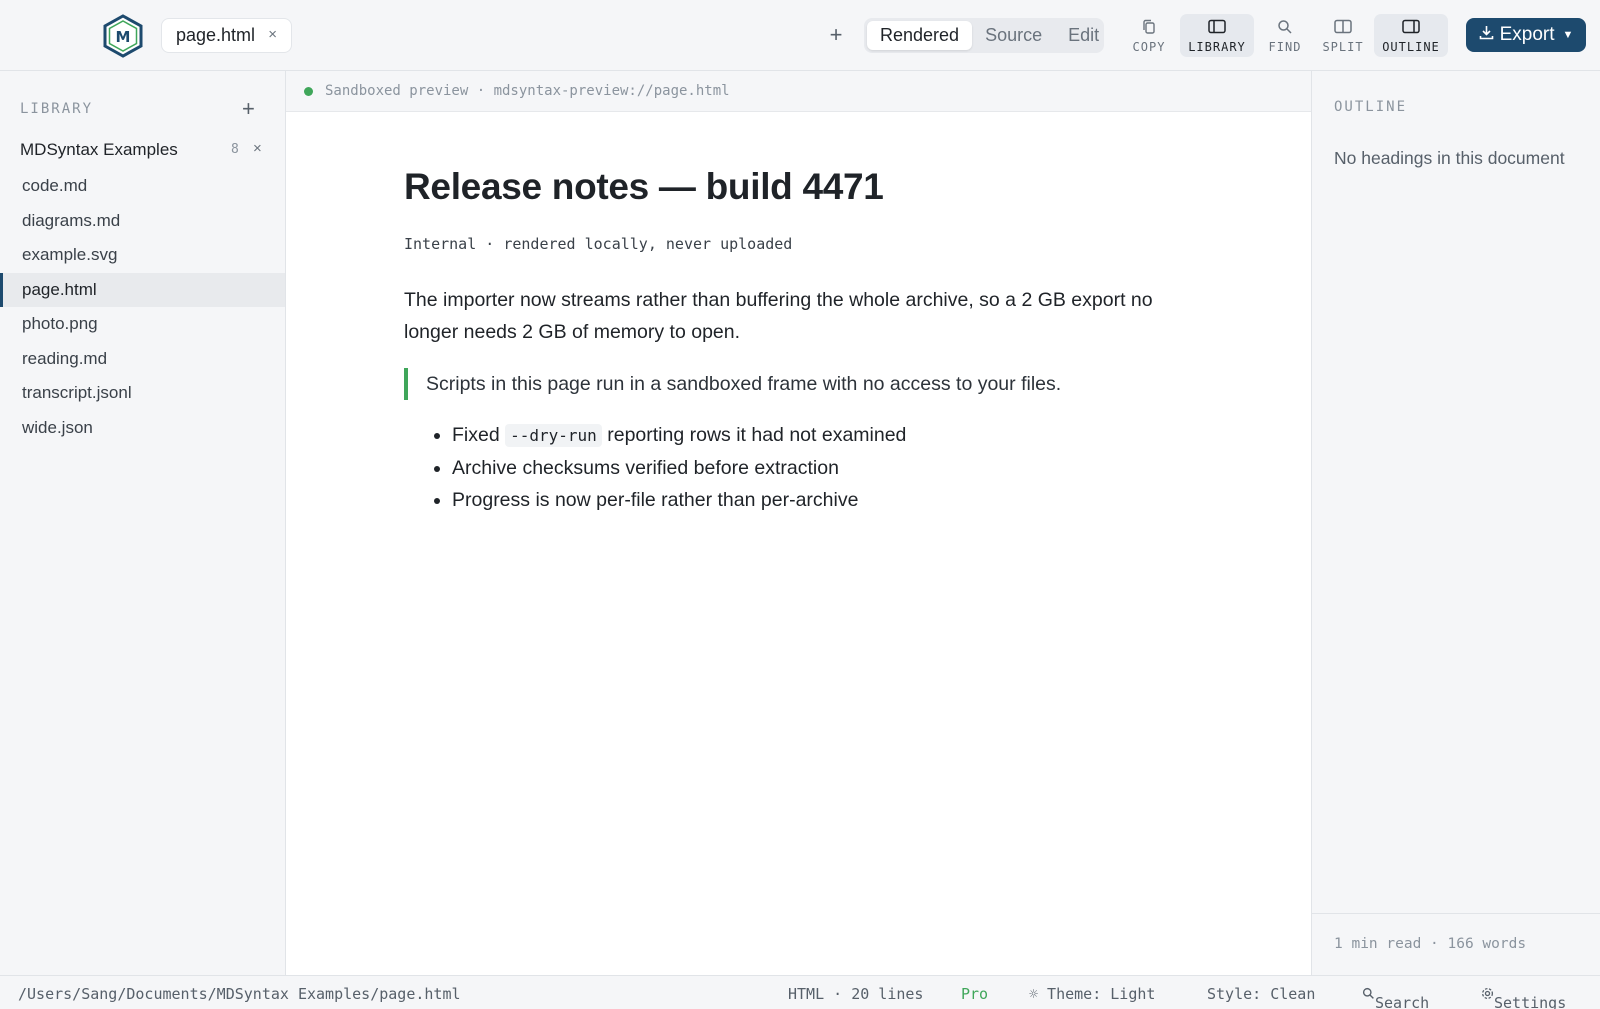 This screenshot has height=1009, width=1600. Describe the element at coordinates (1083, 35) in the screenshot. I see `view-mode-edit: Edit` at that location.